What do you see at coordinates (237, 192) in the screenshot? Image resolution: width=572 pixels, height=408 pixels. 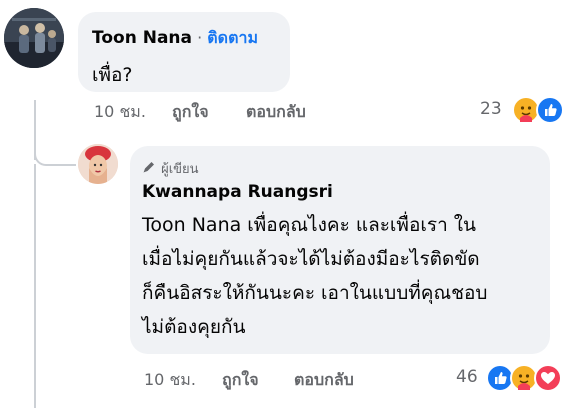 I see `reply-author: Kwannapa Ruangsri` at bounding box center [237, 192].